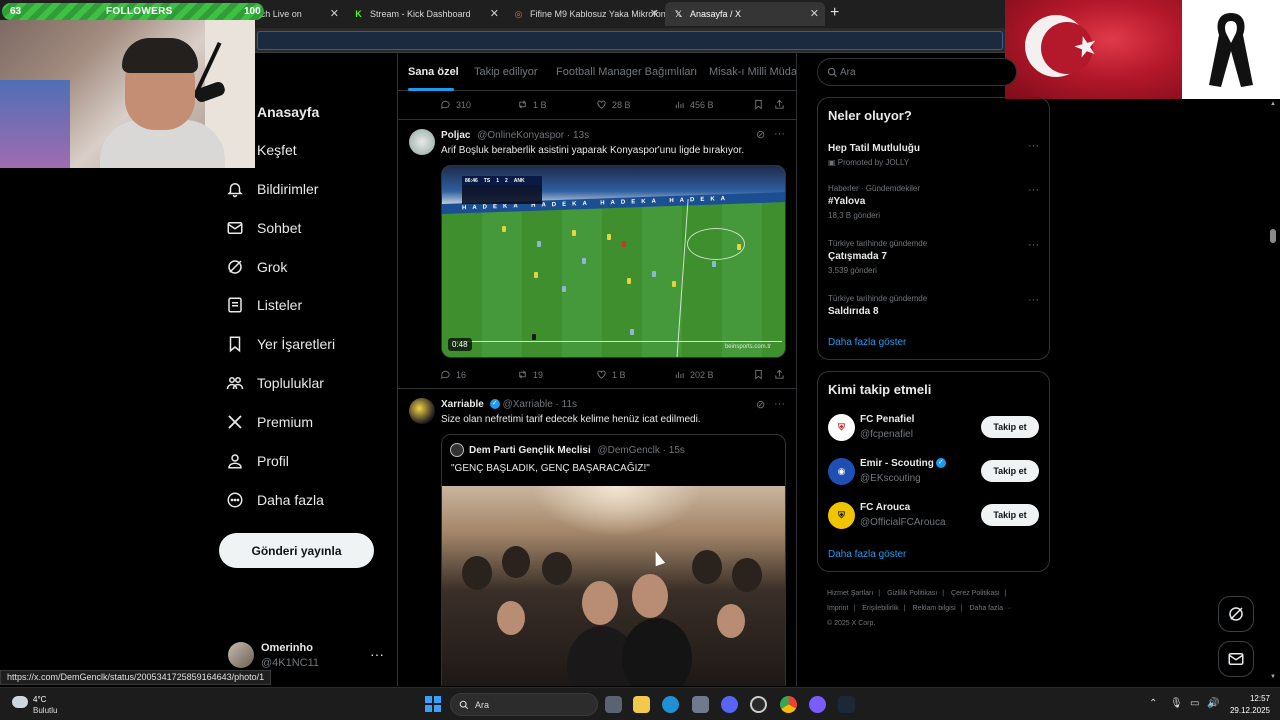 This screenshot has width=1280, height=720. What do you see at coordinates (745, 14) in the screenshot?
I see `tab-x-home: 𝕏 Anasayfa / X ✕` at bounding box center [745, 14].